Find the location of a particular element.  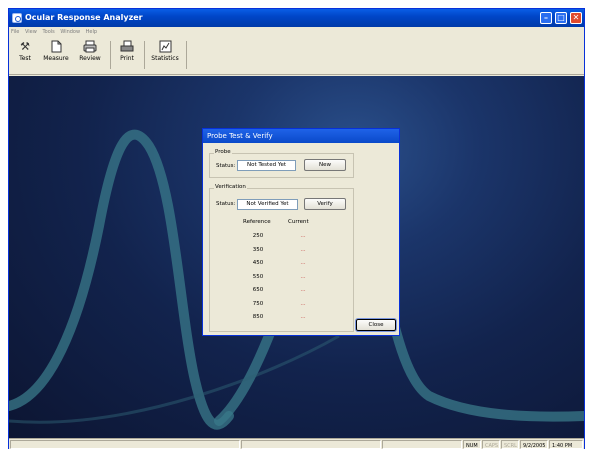

verification-status-label: Status: is located at coordinates (226, 204).